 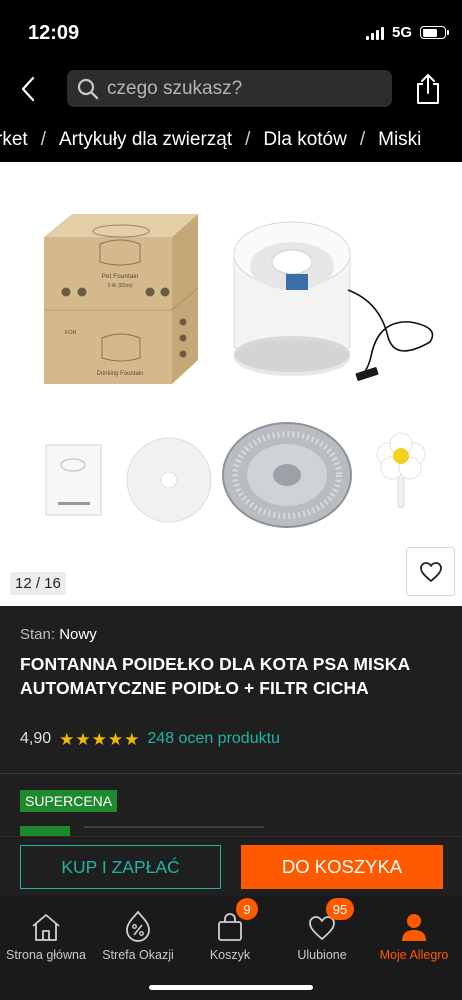 I want to click on nav-label: Ulubione, so click(x=322, y=955).